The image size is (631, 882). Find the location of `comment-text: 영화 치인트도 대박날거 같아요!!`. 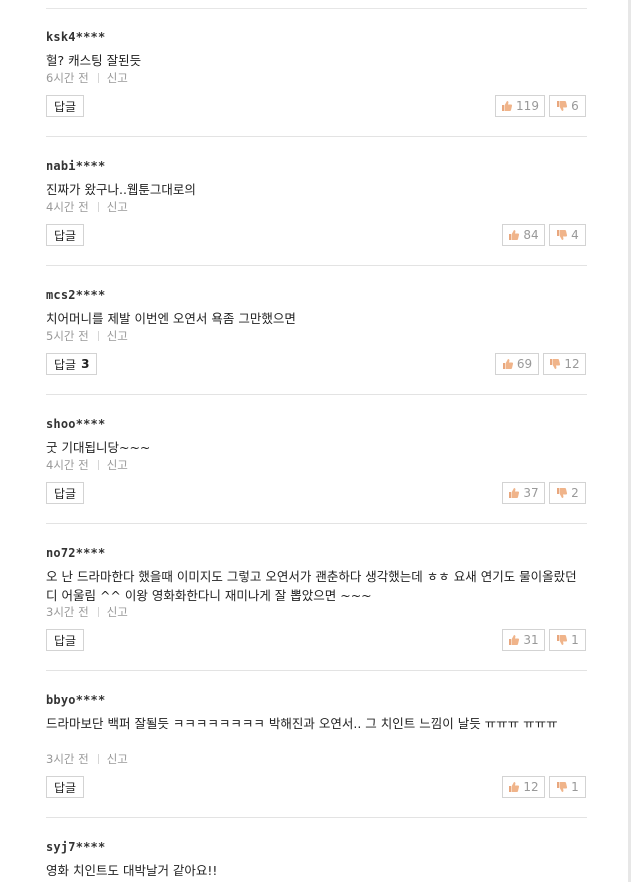

comment-text: 영화 치인트도 대박날거 같아요!! is located at coordinates (132, 870).